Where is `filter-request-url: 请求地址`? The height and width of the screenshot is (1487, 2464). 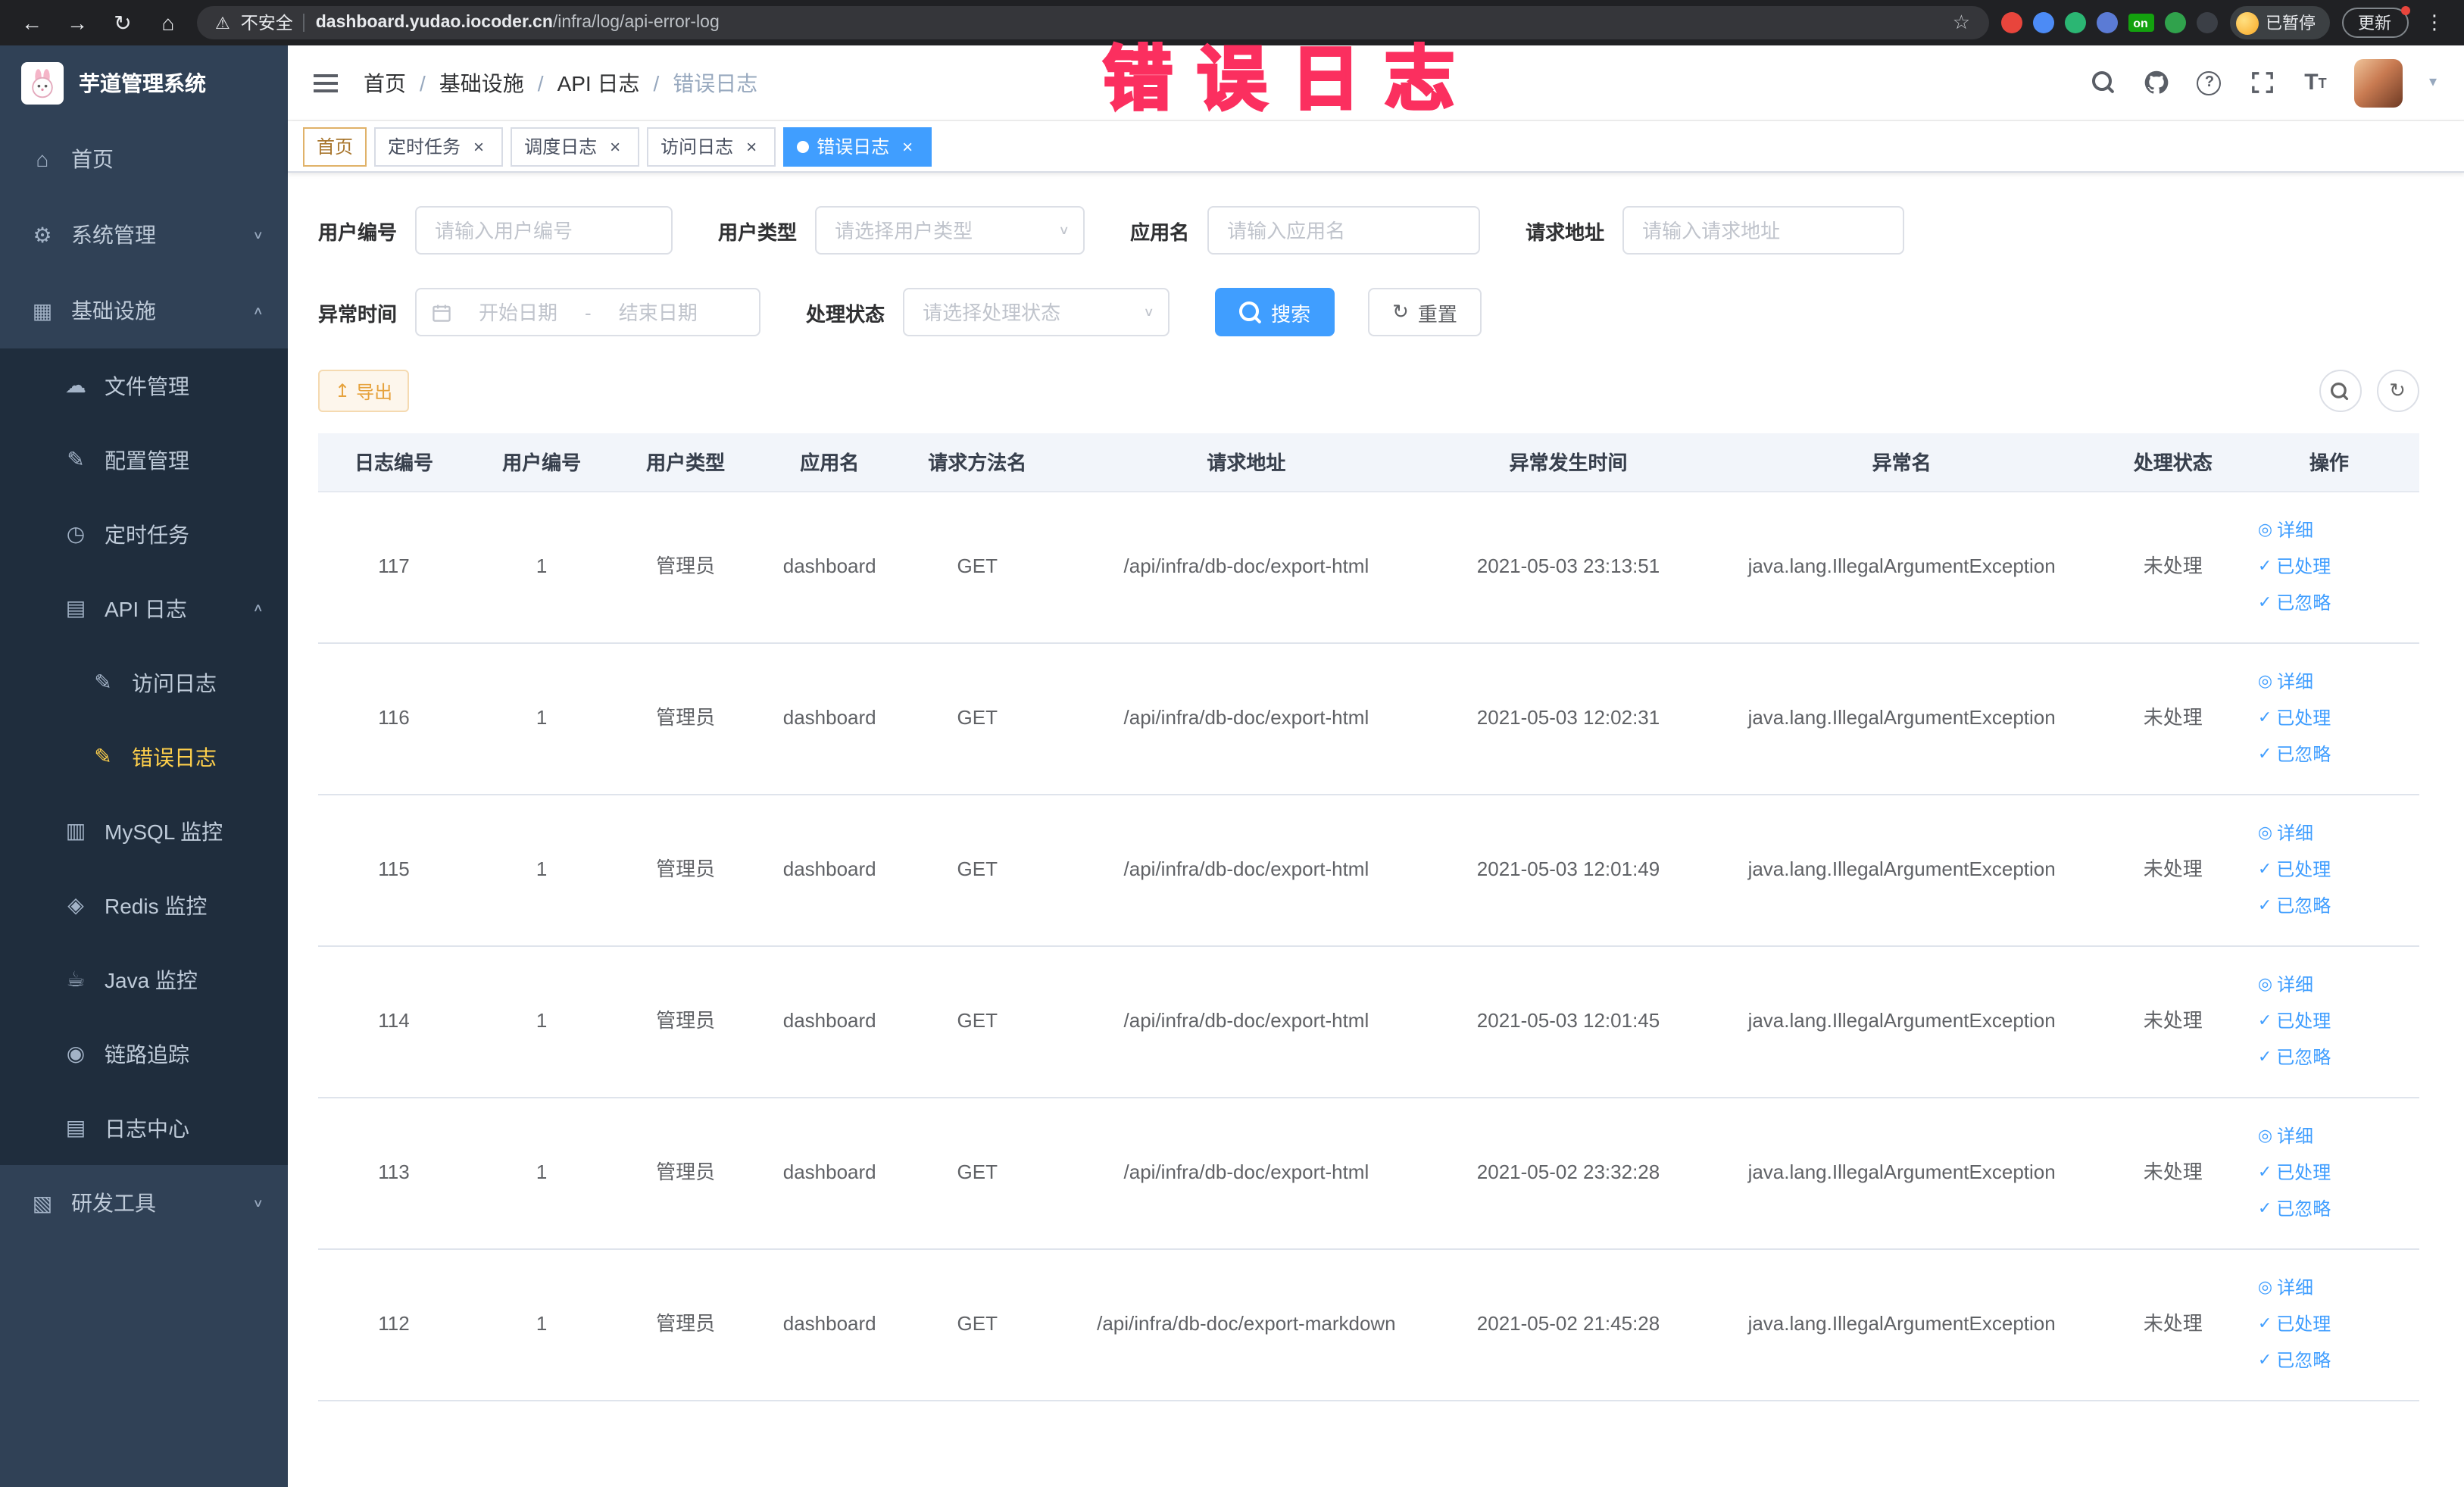 filter-request-url: 请求地址 is located at coordinates (1715, 230).